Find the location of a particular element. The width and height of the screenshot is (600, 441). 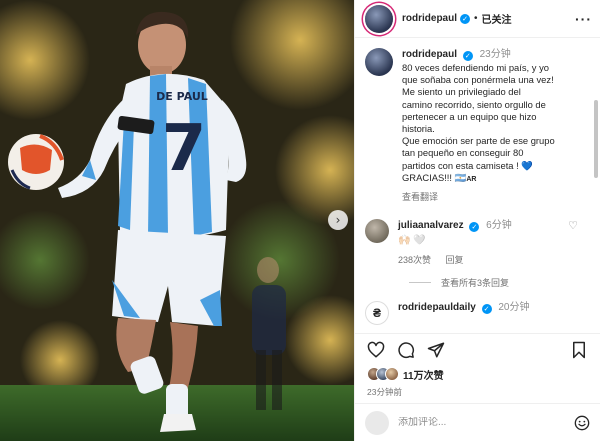

comment-input is located at coordinates (486, 422).